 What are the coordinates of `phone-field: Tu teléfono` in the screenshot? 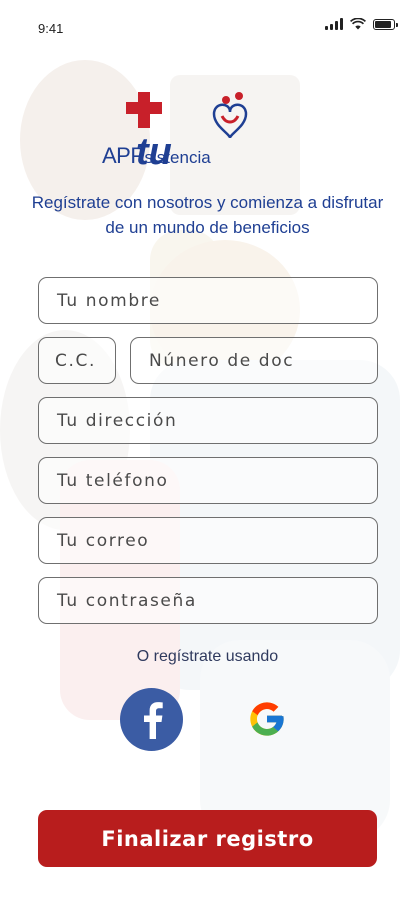 It's located at (208, 480).